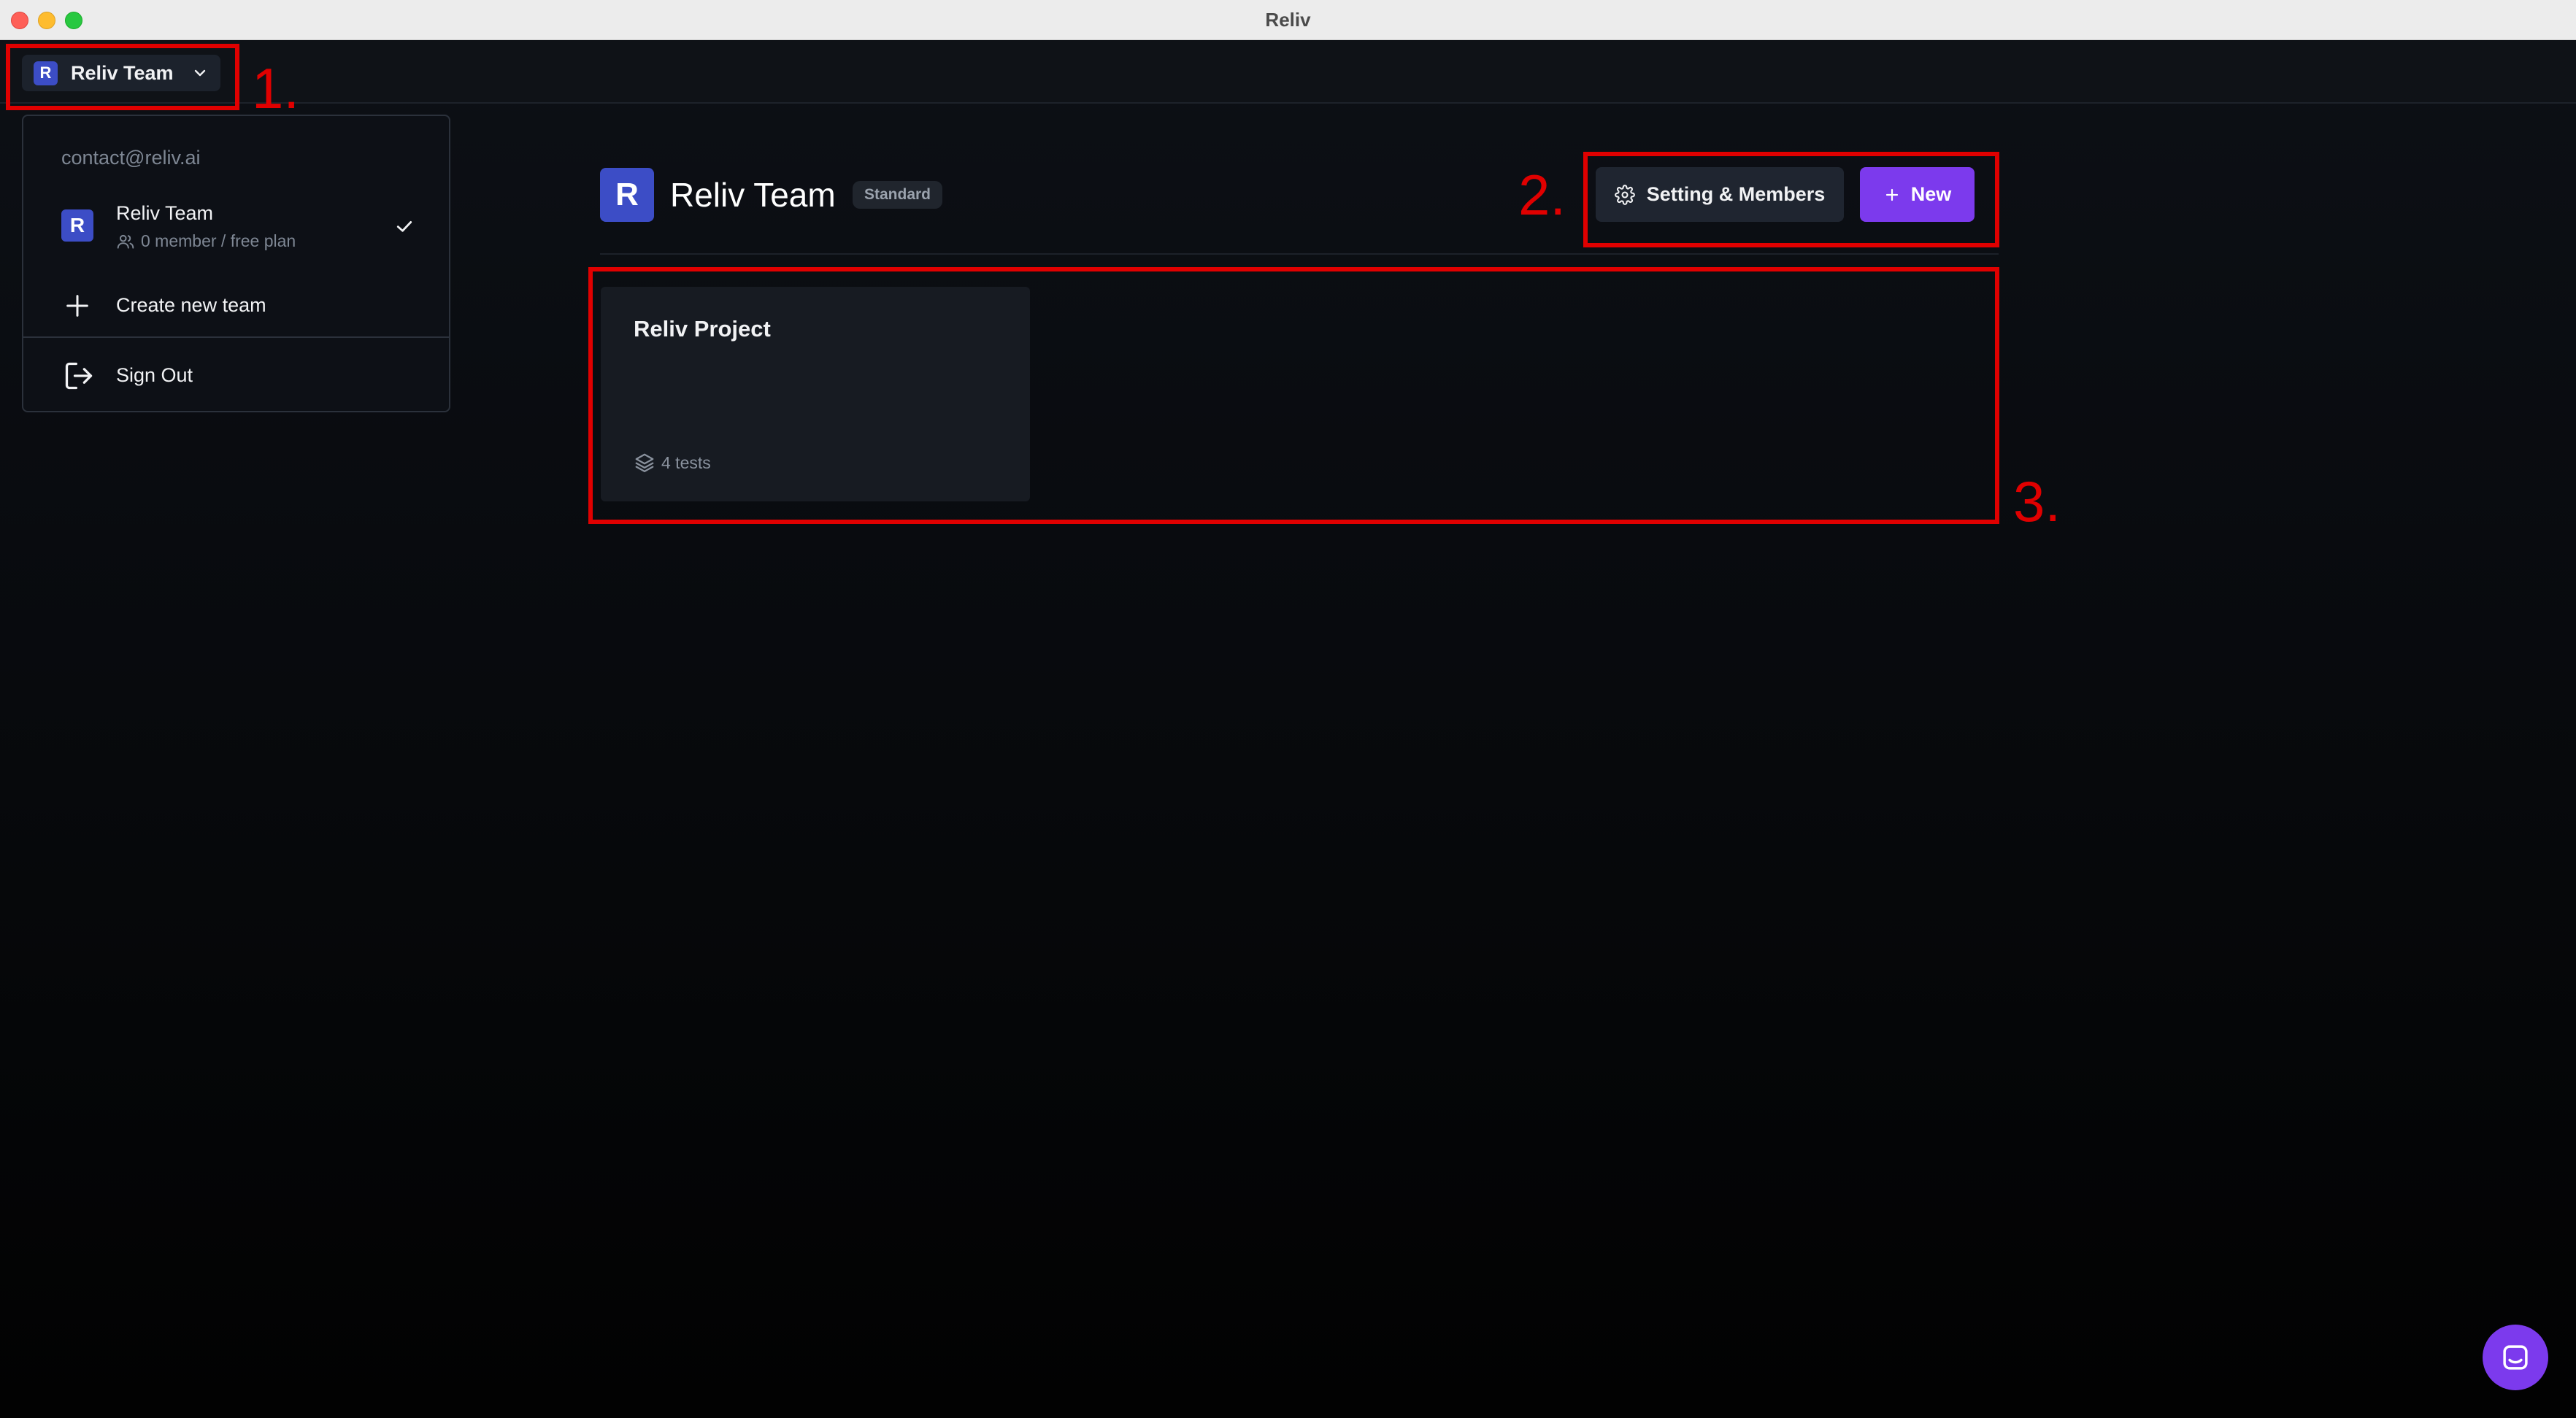 The height and width of the screenshot is (1418, 2576). I want to click on settings-members-label: Setting & Members, so click(1736, 194).